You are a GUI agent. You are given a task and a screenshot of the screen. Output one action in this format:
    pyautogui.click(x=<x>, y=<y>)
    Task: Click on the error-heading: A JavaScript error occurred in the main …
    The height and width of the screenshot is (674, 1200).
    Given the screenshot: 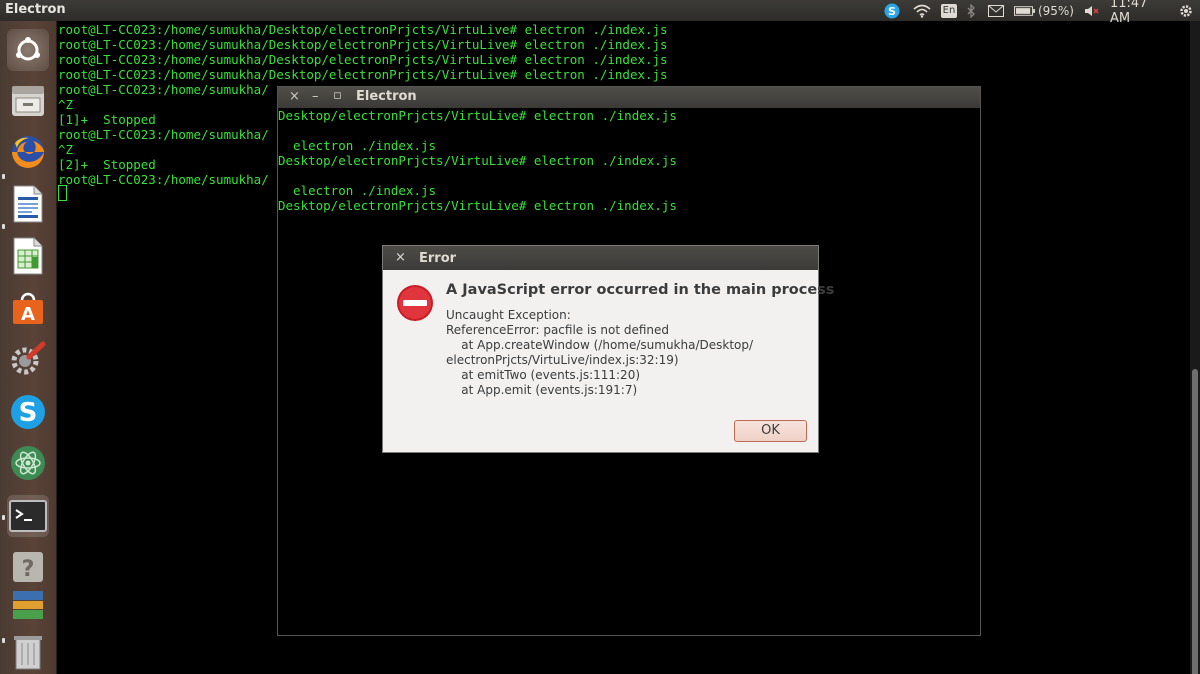 What is the action you would take?
    pyautogui.click(x=640, y=290)
    